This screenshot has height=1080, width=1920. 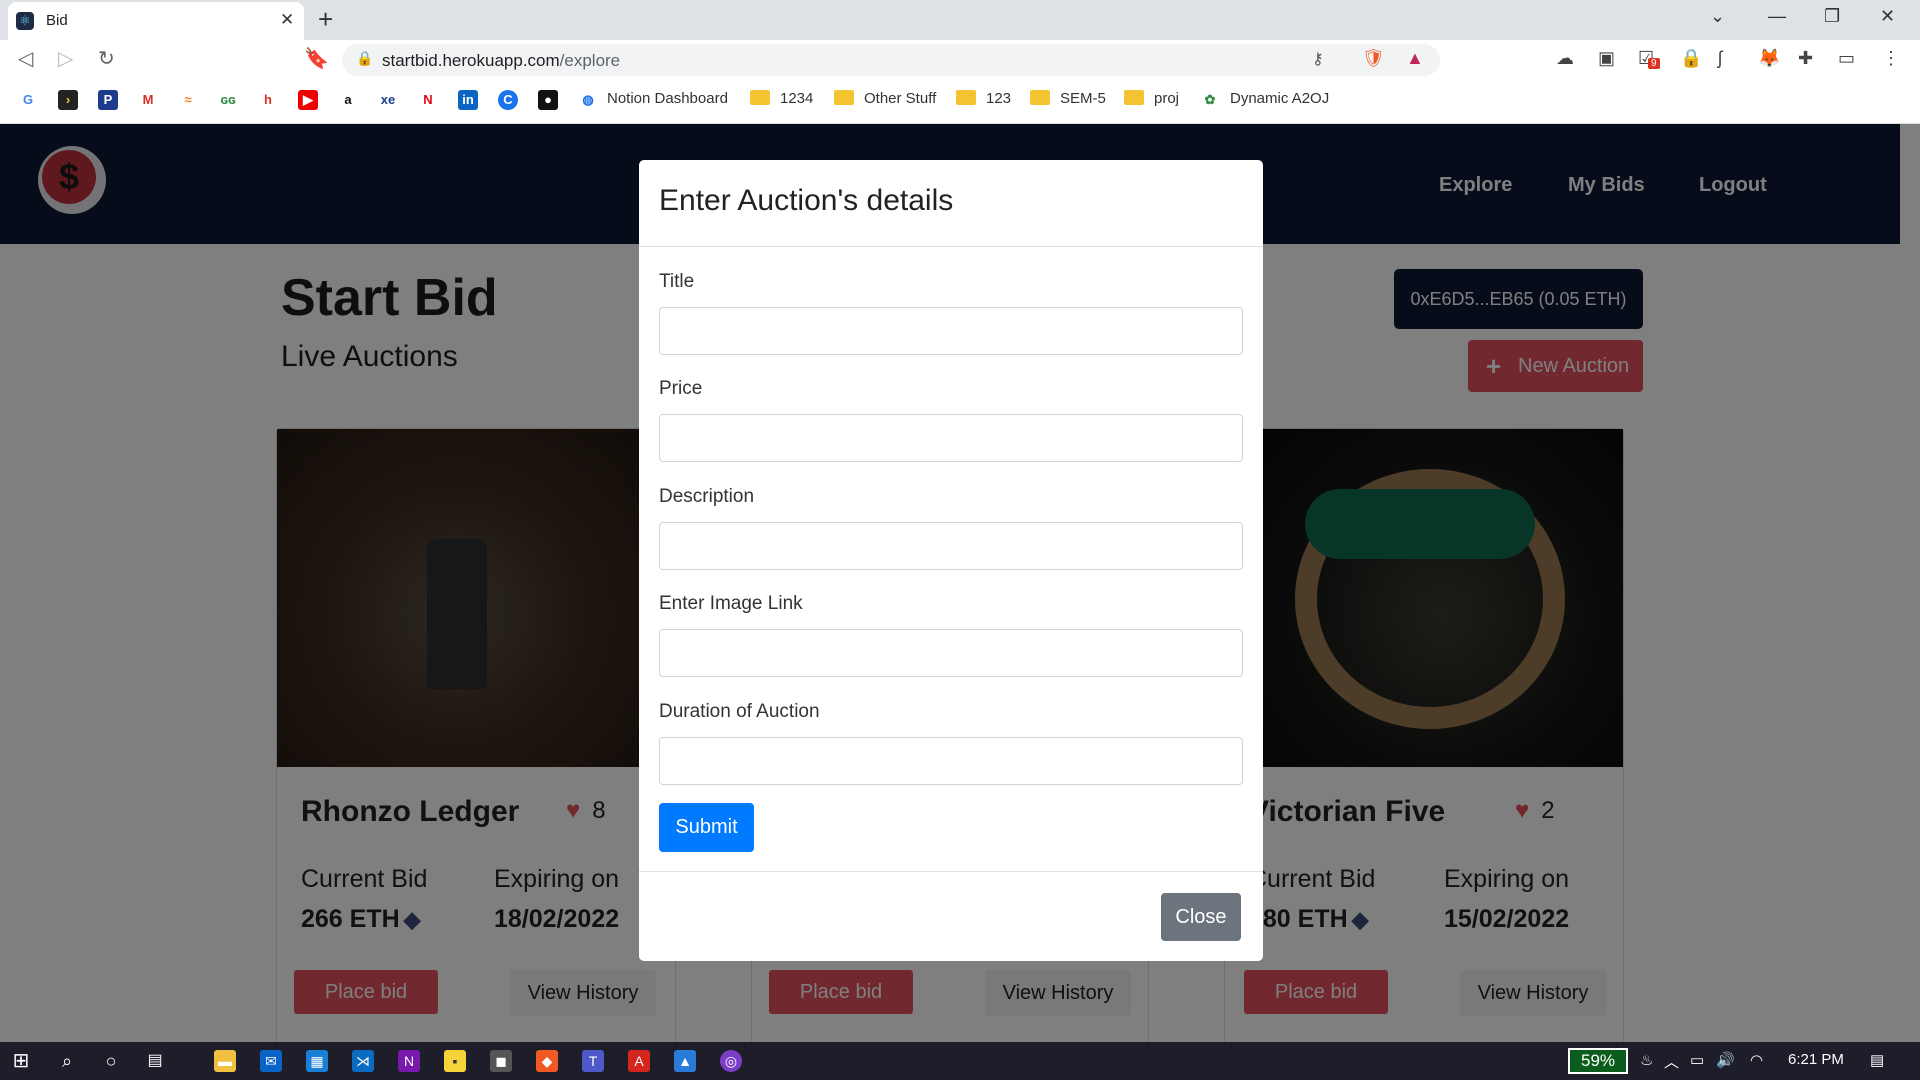 What do you see at coordinates (1891, 58) in the screenshot?
I see `menu-icon: ⋮` at bounding box center [1891, 58].